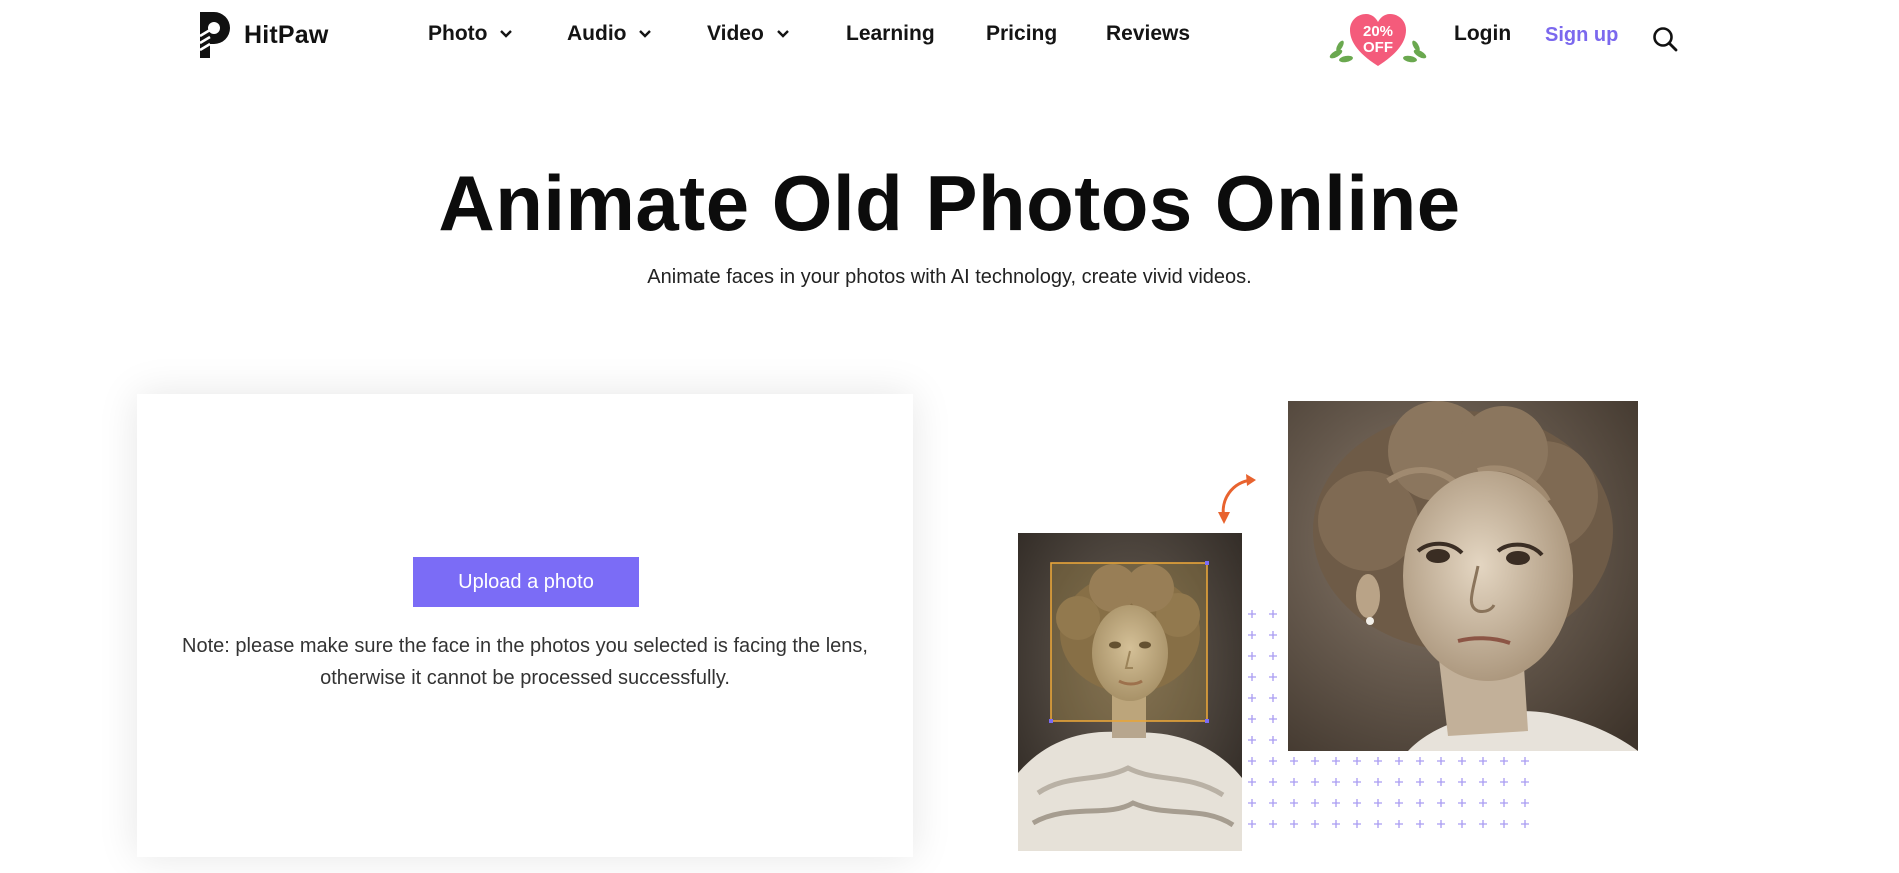  I want to click on promo-off: OFF, so click(1378, 47).